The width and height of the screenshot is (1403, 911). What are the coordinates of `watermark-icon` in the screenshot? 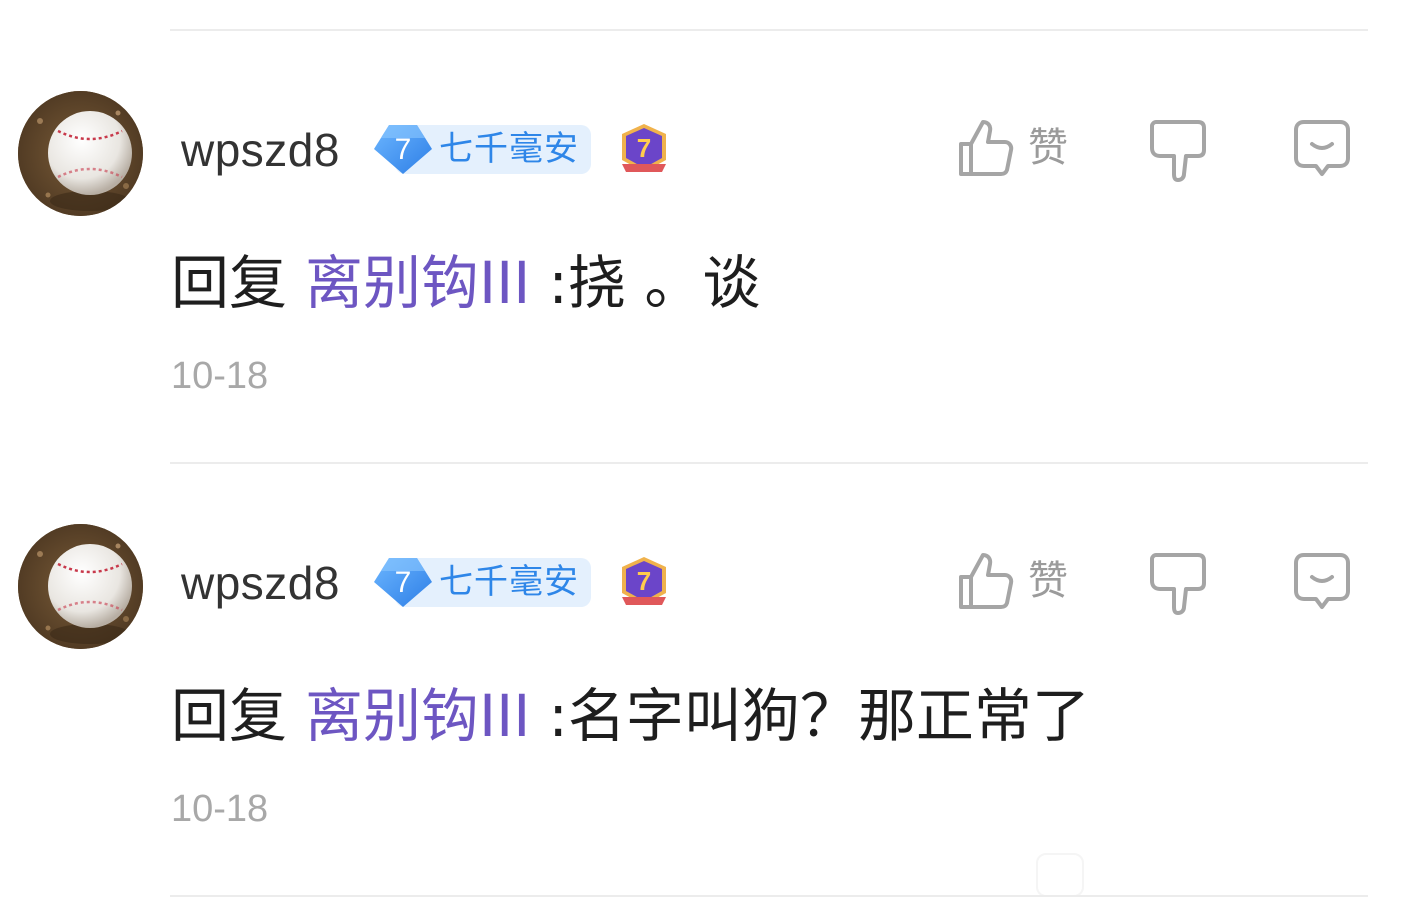 It's located at (1060, 875).